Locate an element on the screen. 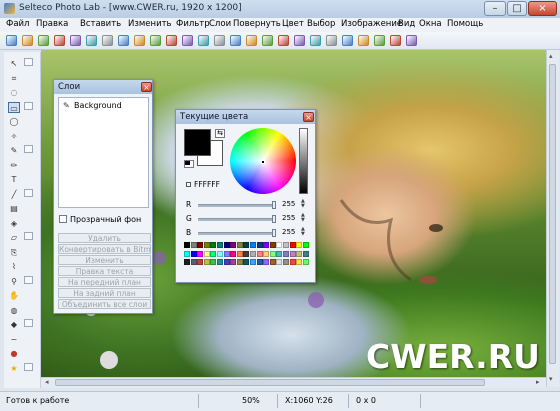 The height and width of the screenshot is (411, 560). convert-bitmap-button: Конвертировать в Bitmap is located at coordinates (104, 249).